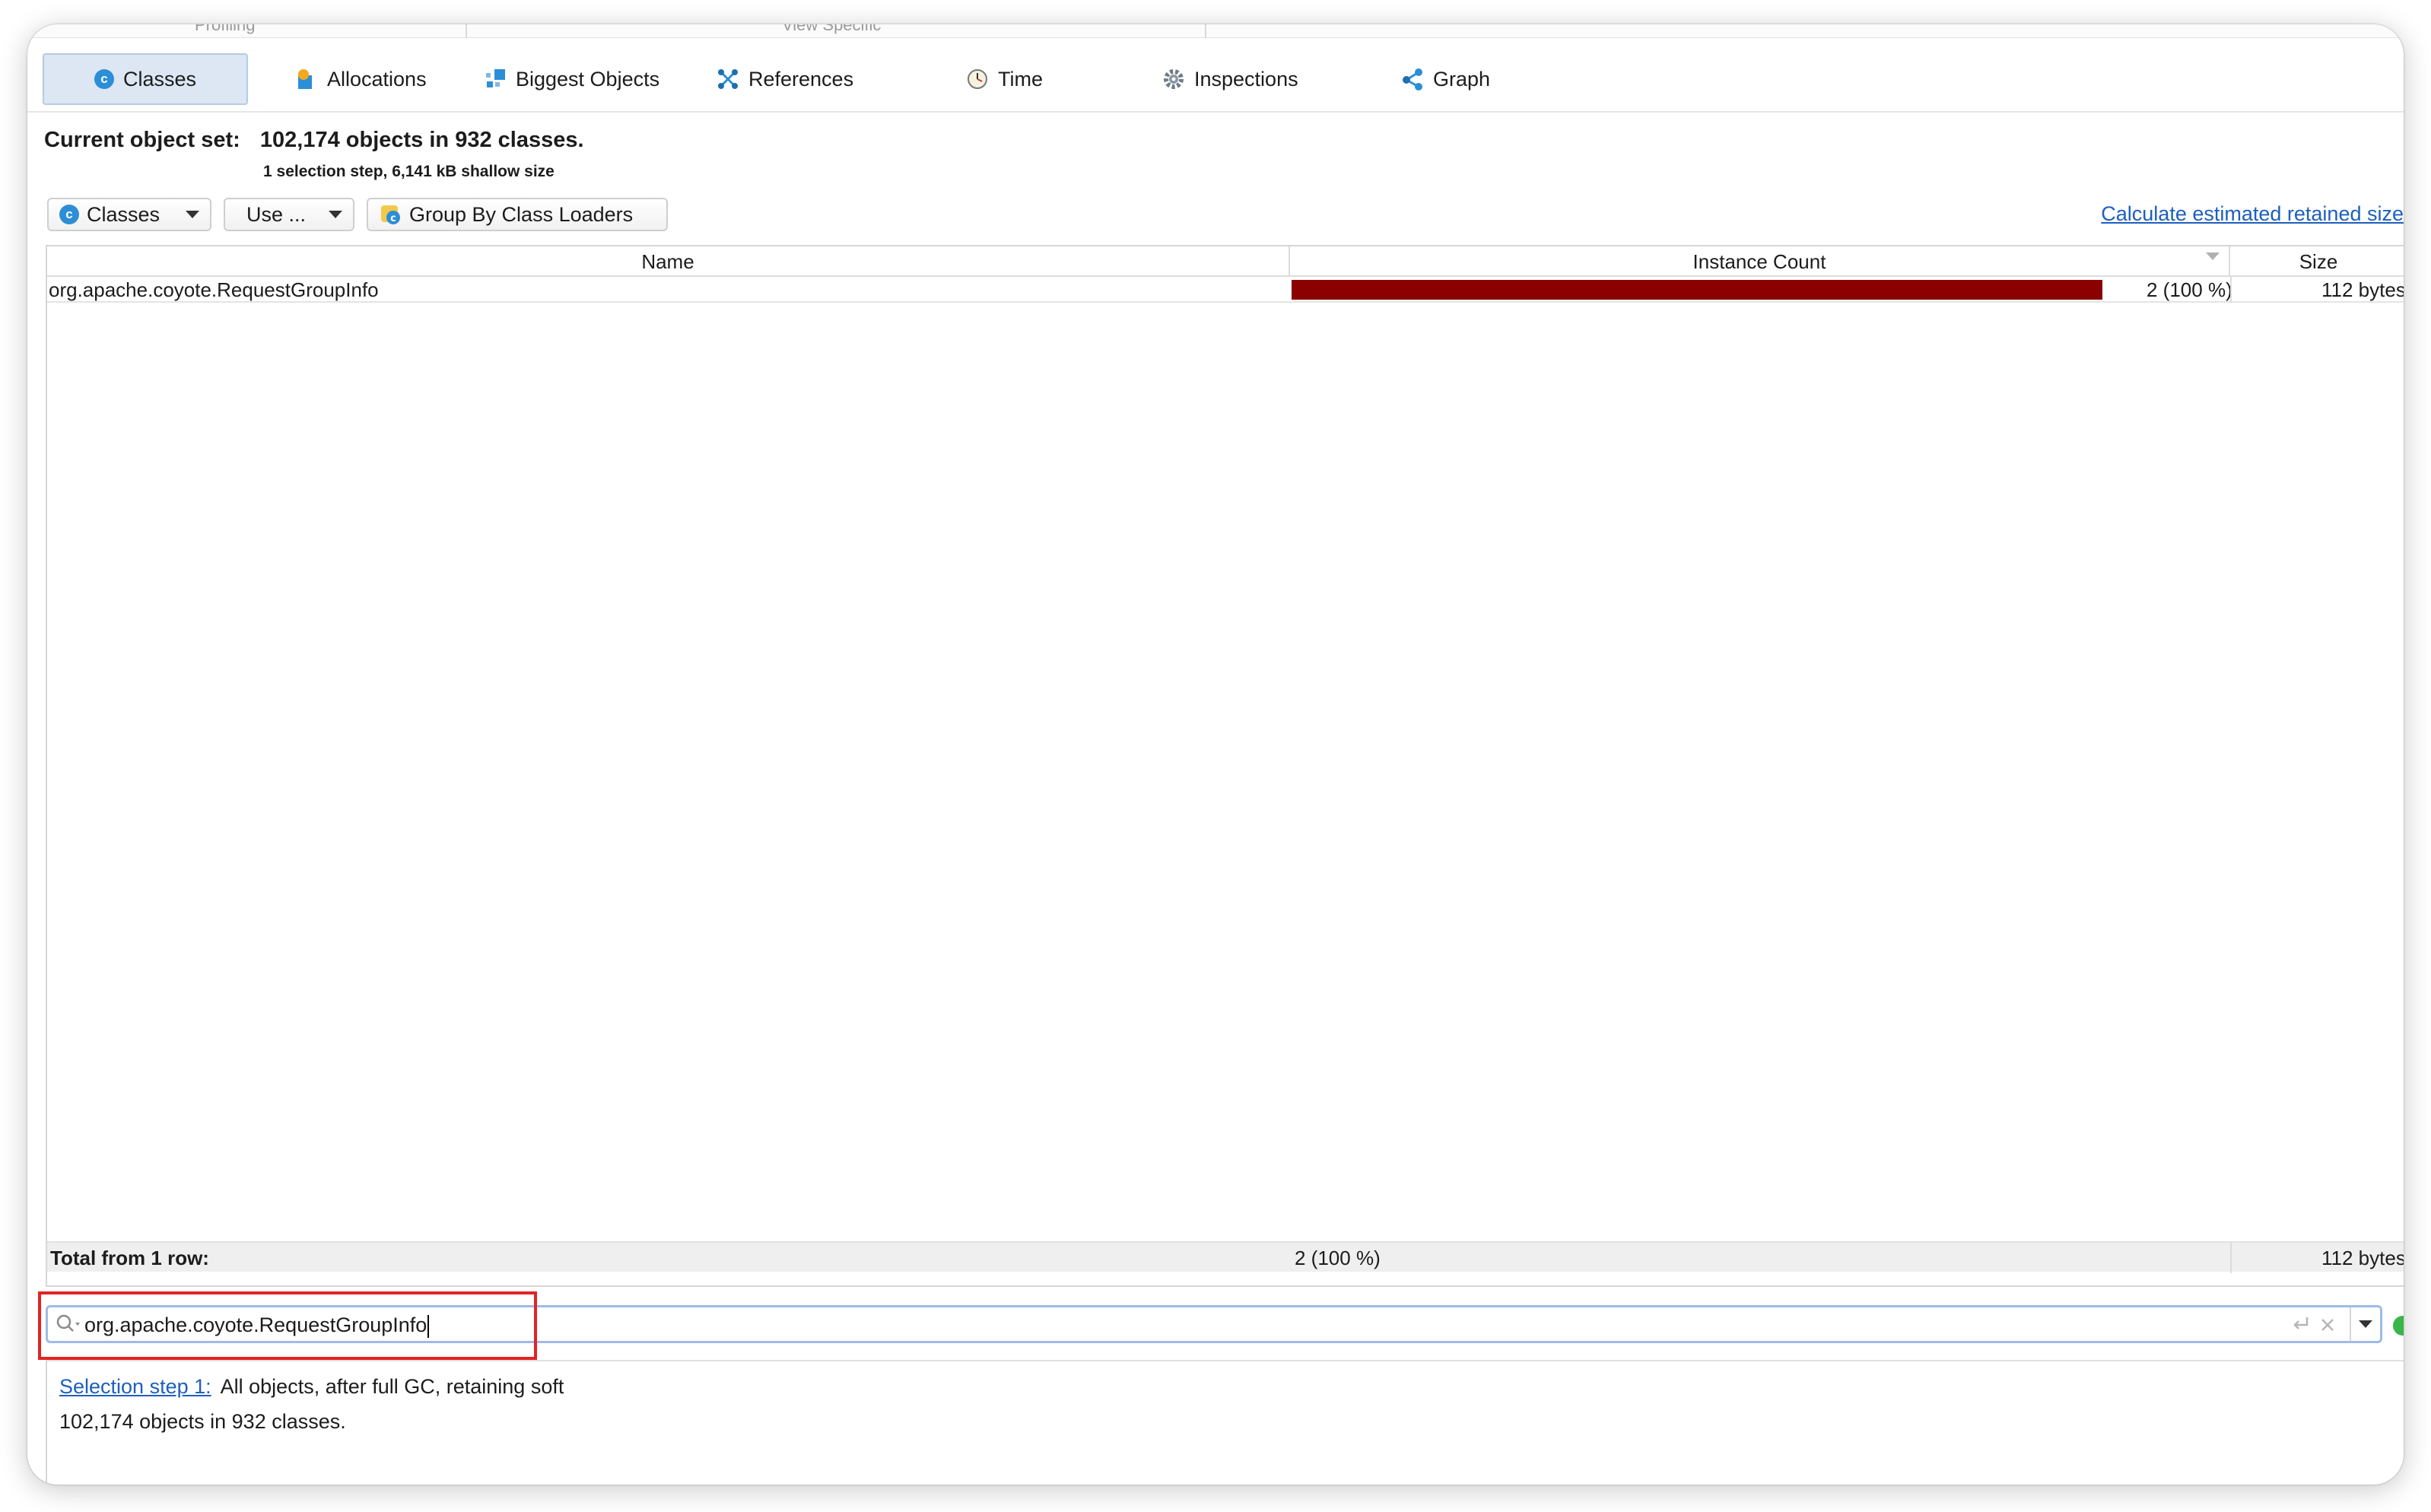  I want to click on view-select-dropdown: c Classes, so click(129, 214).